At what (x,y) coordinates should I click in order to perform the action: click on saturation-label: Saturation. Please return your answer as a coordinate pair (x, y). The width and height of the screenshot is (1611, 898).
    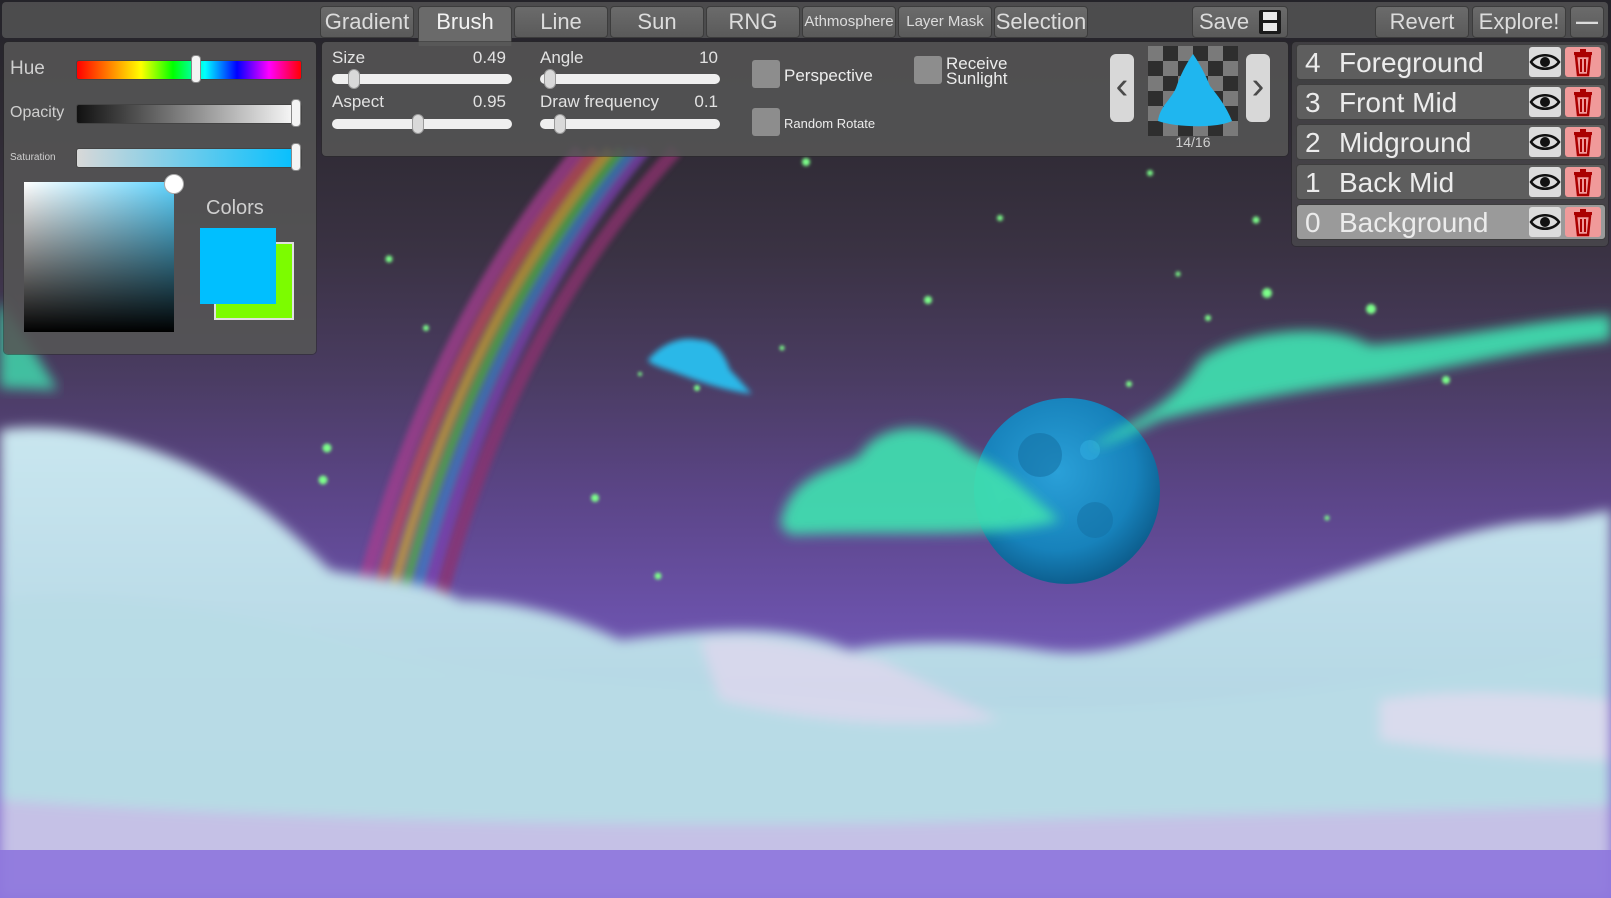
    Looking at the image, I should click on (33, 157).